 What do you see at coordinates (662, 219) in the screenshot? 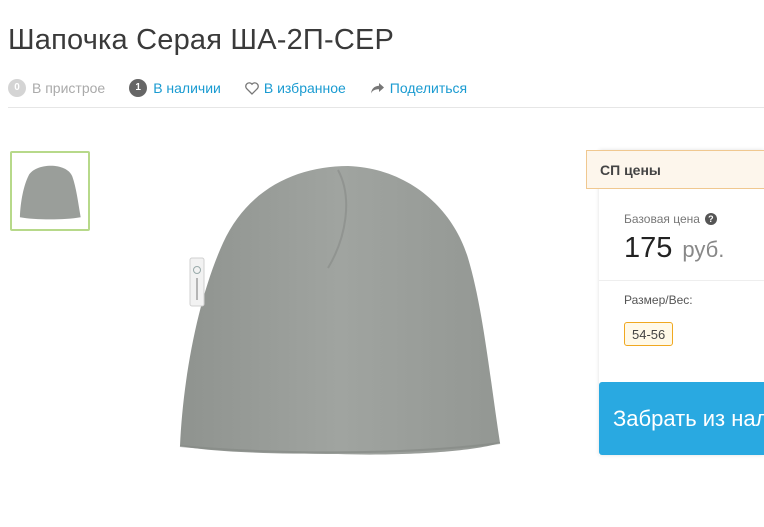
I see `base-price-label: Базовая цена` at bounding box center [662, 219].